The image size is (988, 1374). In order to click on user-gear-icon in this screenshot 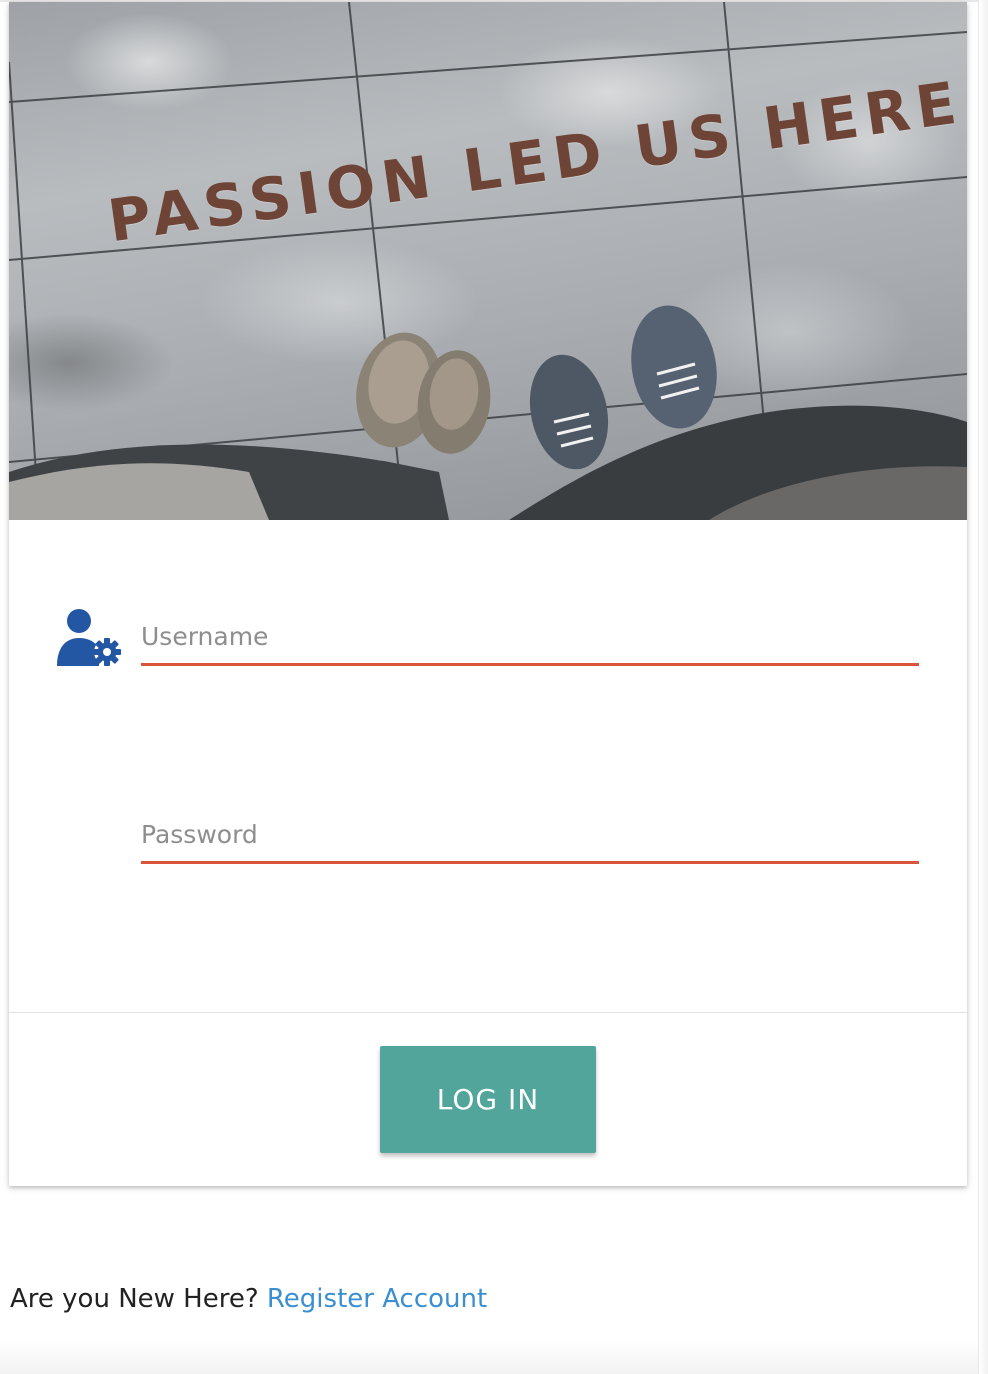, I will do `click(91, 638)`.